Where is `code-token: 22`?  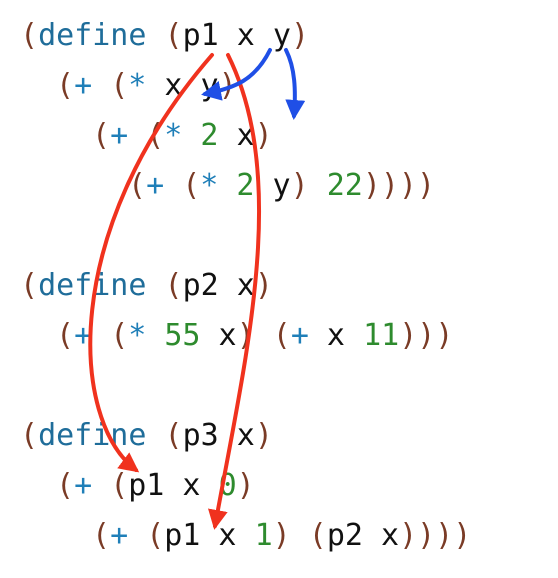
code-token: 22 is located at coordinates (344, 185).